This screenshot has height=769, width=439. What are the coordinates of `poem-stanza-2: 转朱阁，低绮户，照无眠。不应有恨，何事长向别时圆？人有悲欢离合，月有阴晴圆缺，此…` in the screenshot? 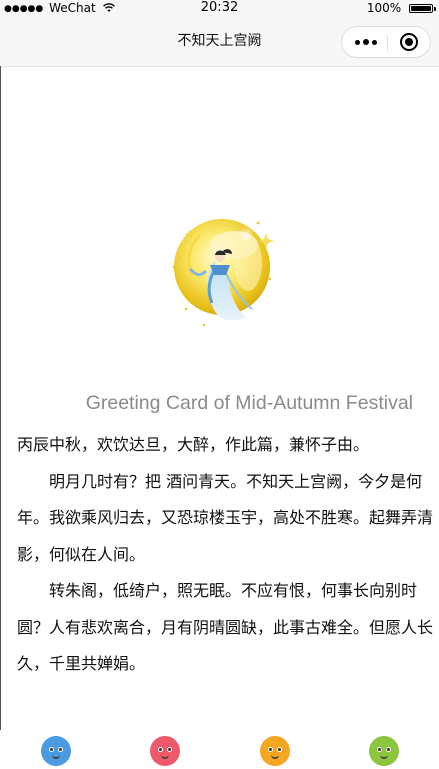 It's located at (225, 627).